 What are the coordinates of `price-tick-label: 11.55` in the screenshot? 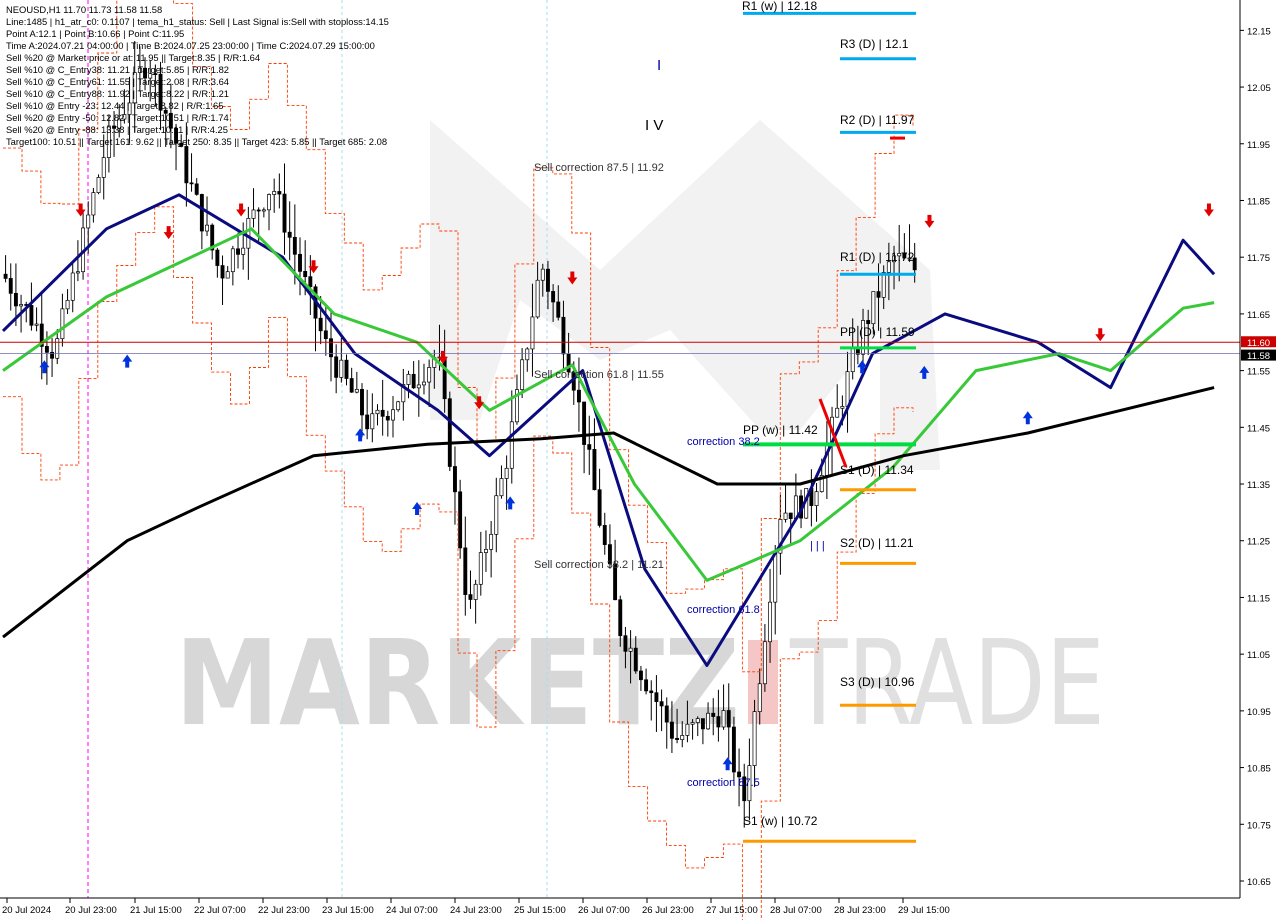 It's located at (1258, 372).